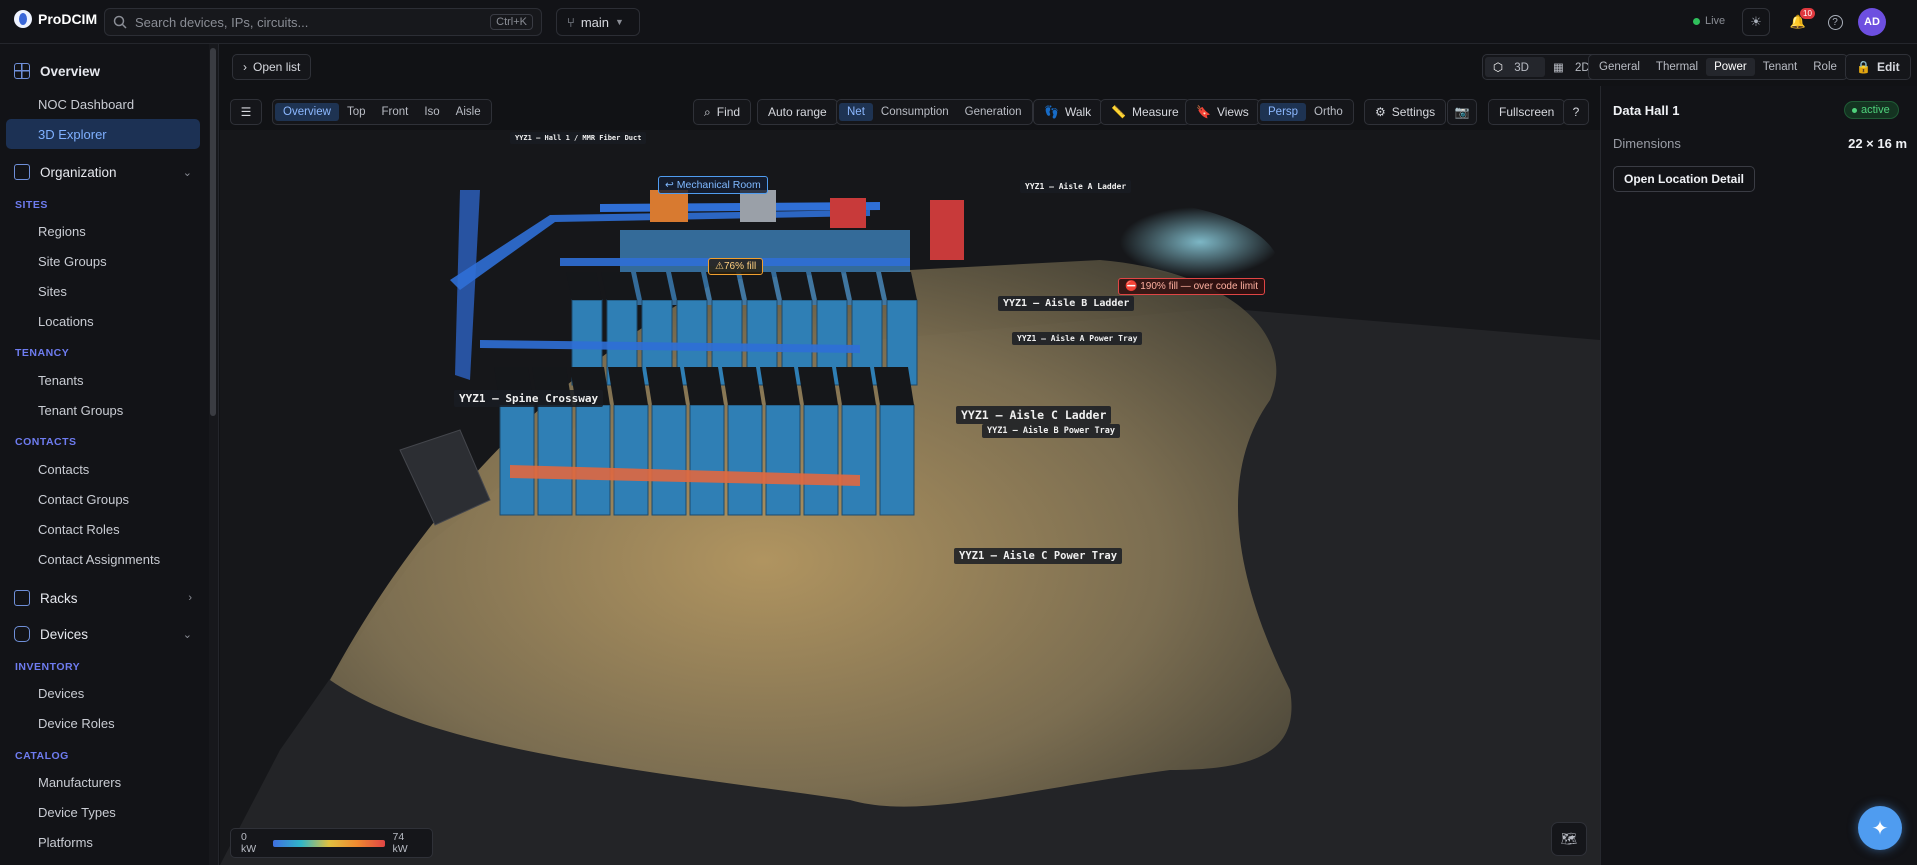  Describe the element at coordinates (1066, 303) in the screenshot. I see `label-aisle-b-ladder: YYZ1 — Aisle B Ladder` at that location.